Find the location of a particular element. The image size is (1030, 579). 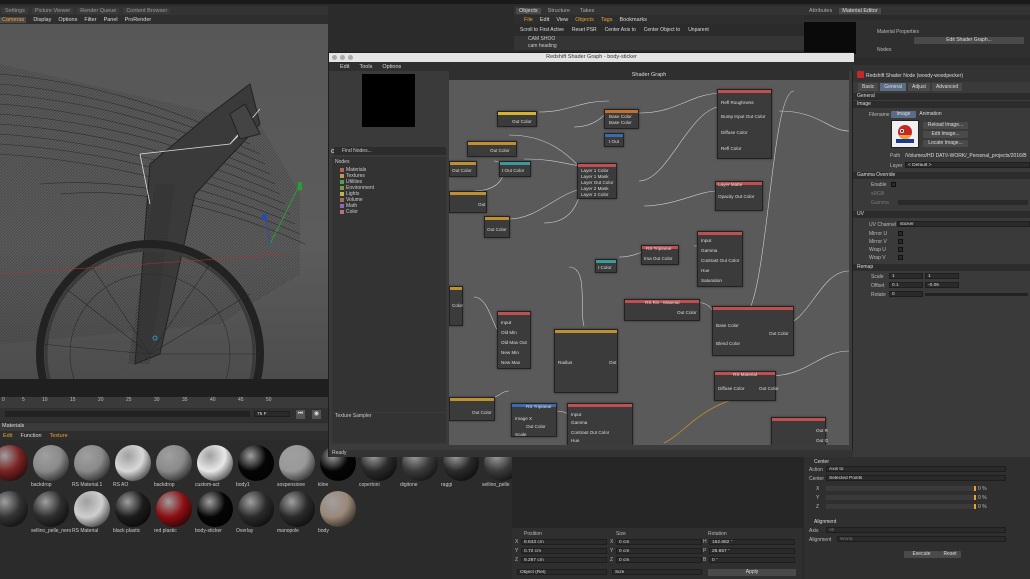

wrap-u-checkbox is located at coordinates (900, 249).